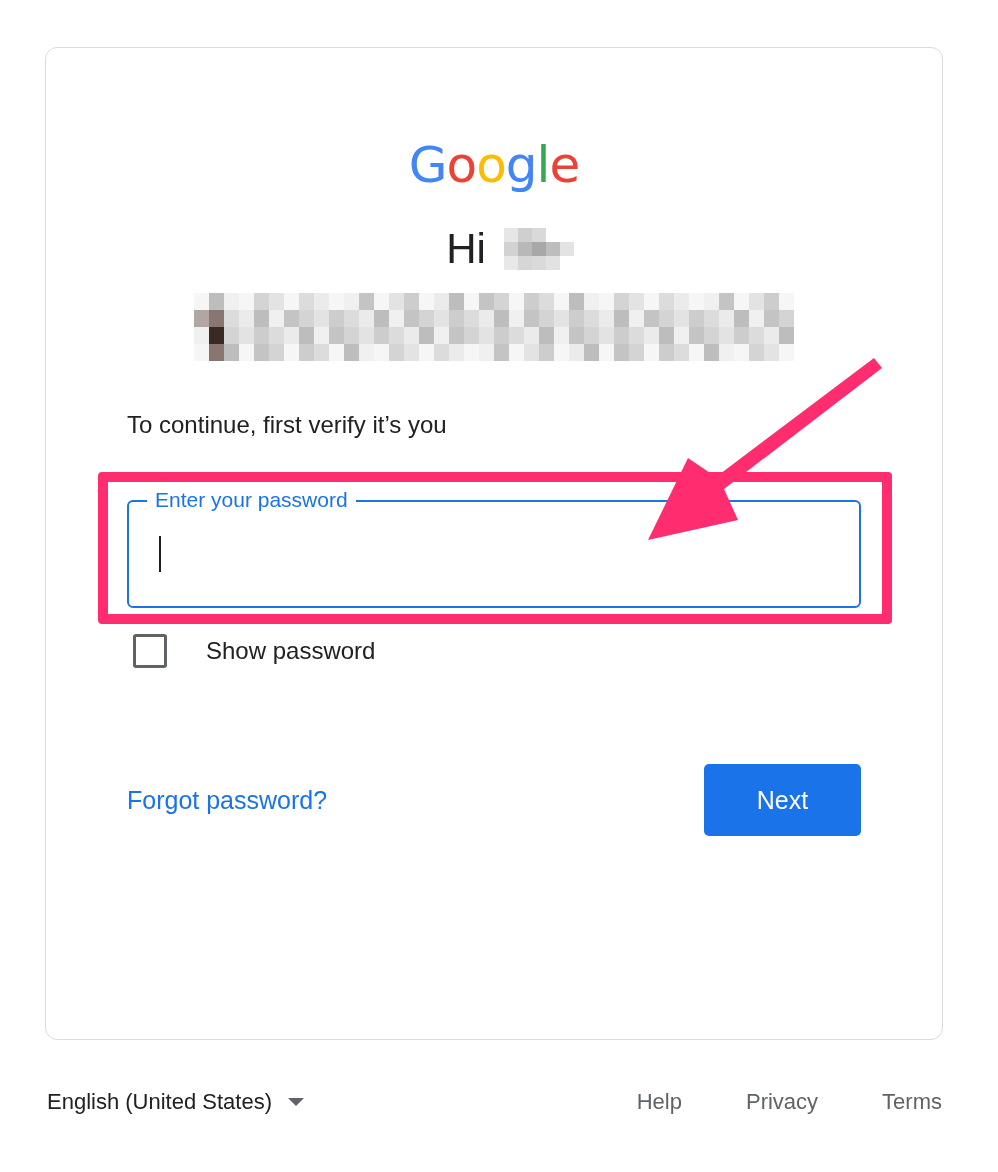 This screenshot has height=1172, width=998. Describe the element at coordinates (175, 1102) in the screenshot. I see `language-selector: English (United States)` at that location.